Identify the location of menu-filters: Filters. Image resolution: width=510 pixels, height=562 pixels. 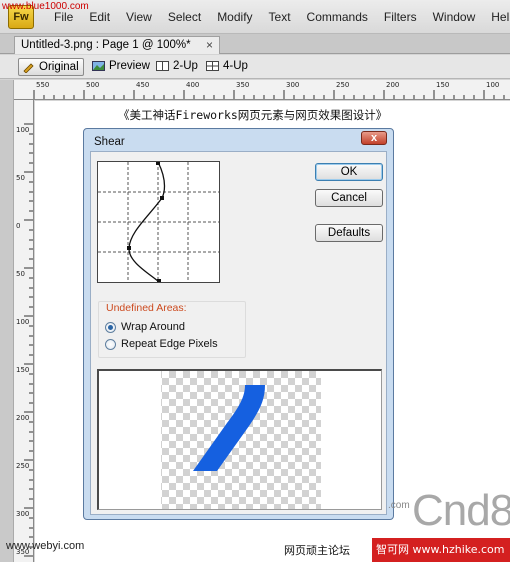
(400, 17).